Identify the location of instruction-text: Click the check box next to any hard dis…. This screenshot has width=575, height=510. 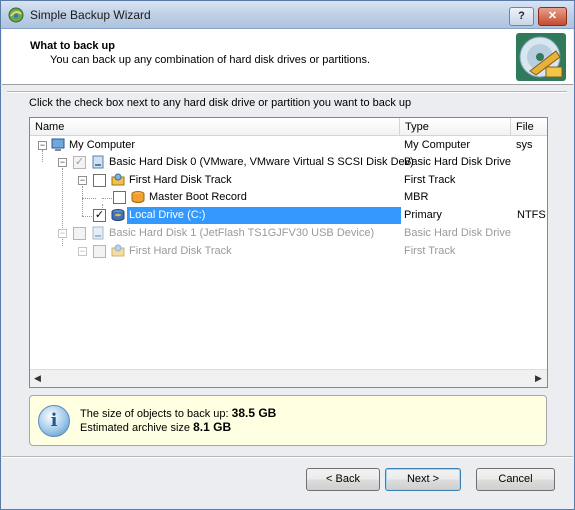
(220, 103).